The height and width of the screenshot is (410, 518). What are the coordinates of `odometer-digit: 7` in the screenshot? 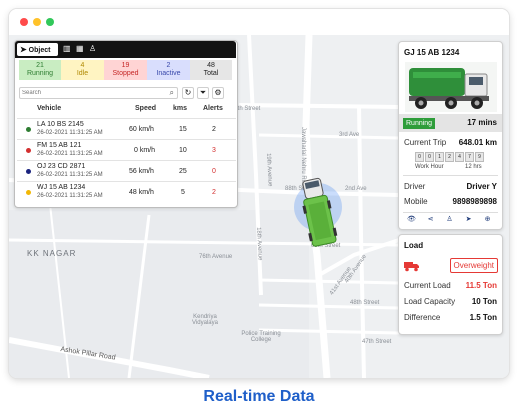 It's located at (469, 157).